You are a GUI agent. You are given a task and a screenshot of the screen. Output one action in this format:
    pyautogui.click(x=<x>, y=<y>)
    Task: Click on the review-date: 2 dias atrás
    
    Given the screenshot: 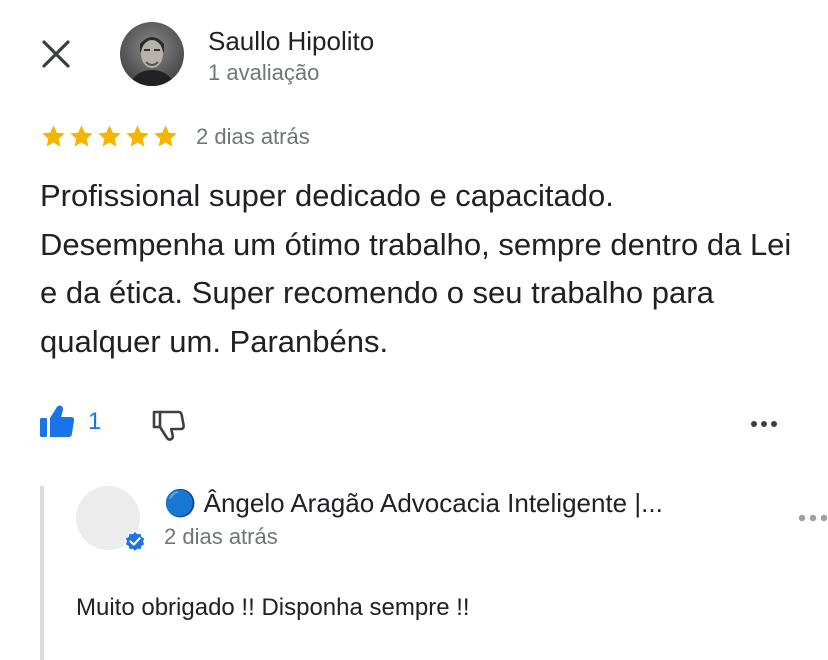 What is the action you would take?
    pyautogui.click(x=253, y=136)
    